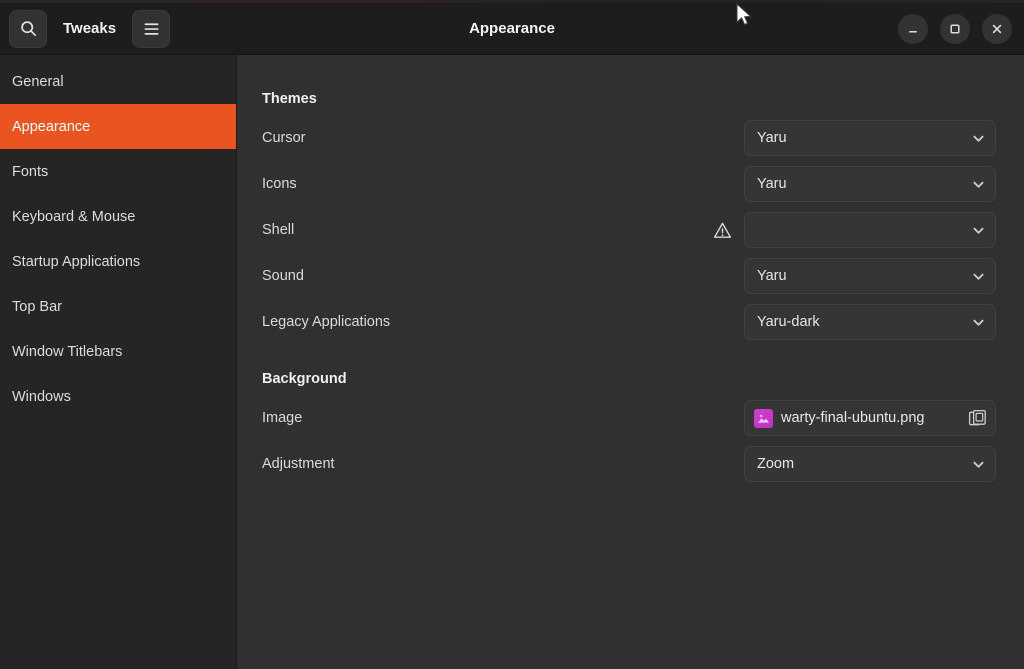 This screenshot has height=669, width=1024. What do you see at coordinates (74, 216) in the screenshot?
I see `sidebar-item-label: Keyboard & Mouse` at bounding box center [74, 216].